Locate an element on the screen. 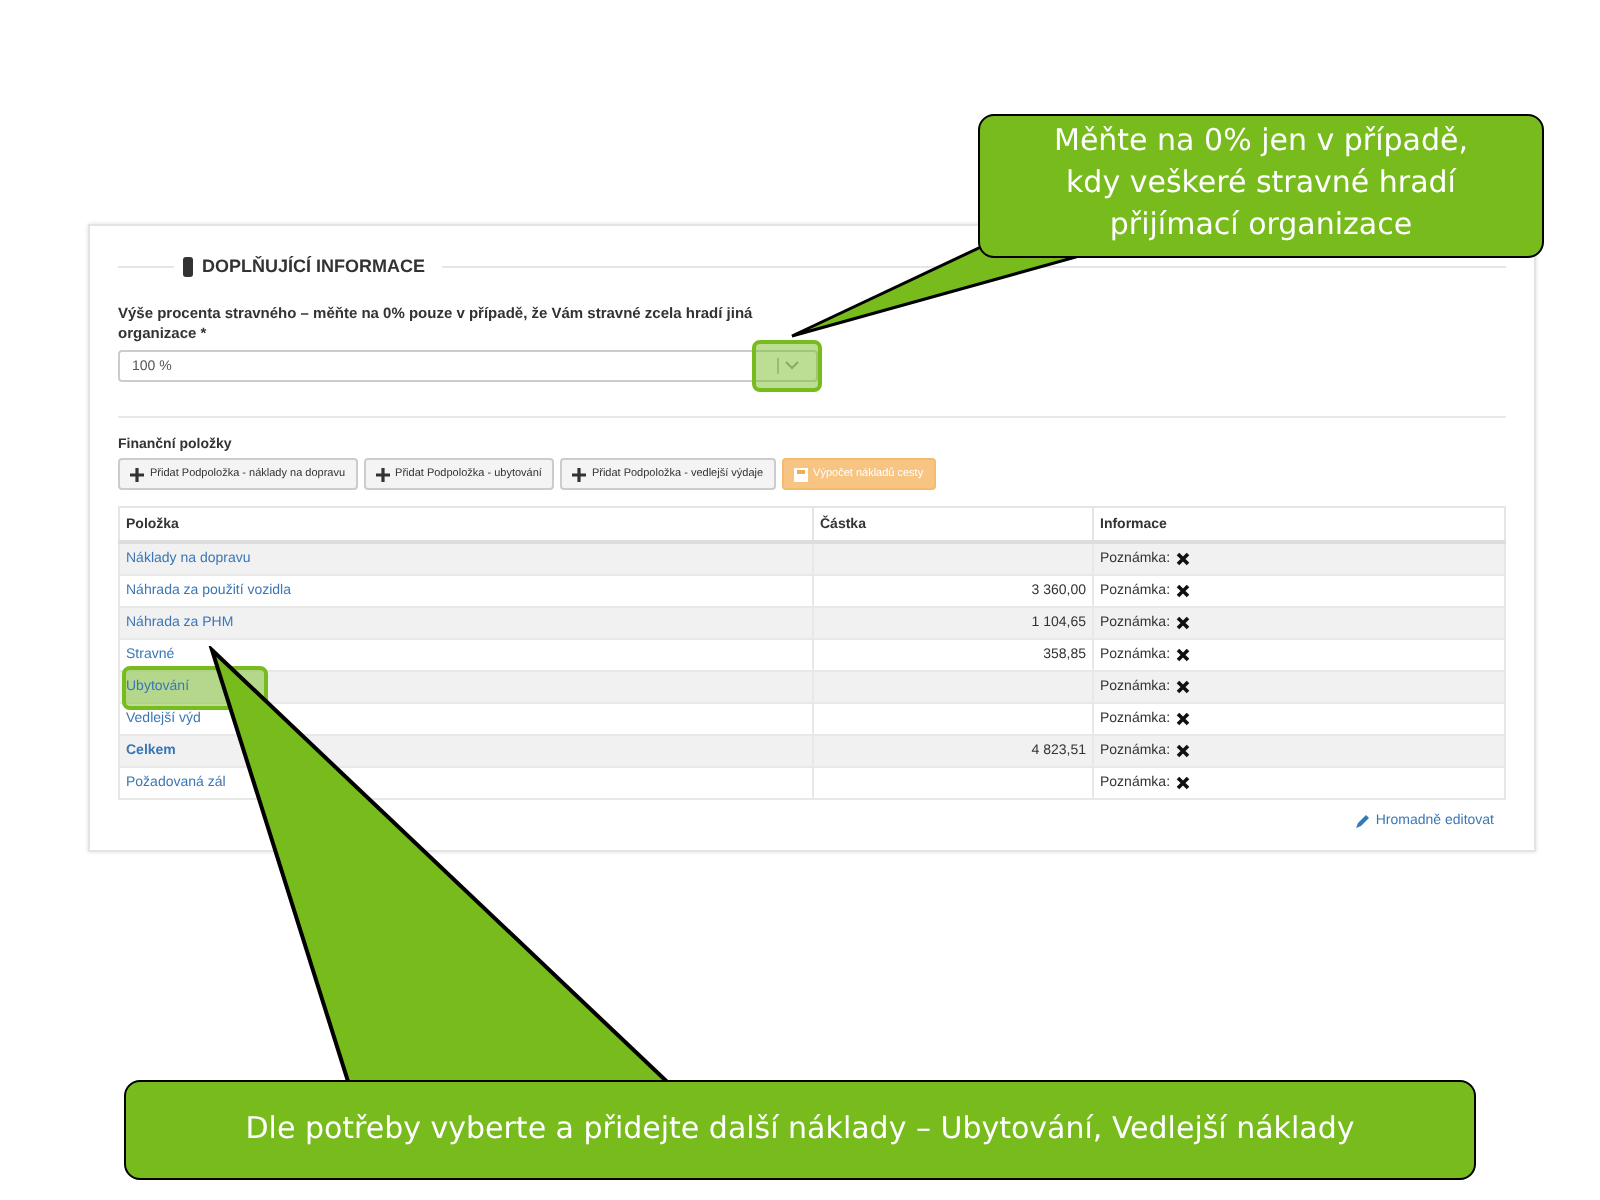 The width and height of the screenshot is (1600, 1200). callout: Dle potřeby vyberte a přidejte další náklady – Ubytování, Vedlejší náklady is located at coordinates (800, 1130).